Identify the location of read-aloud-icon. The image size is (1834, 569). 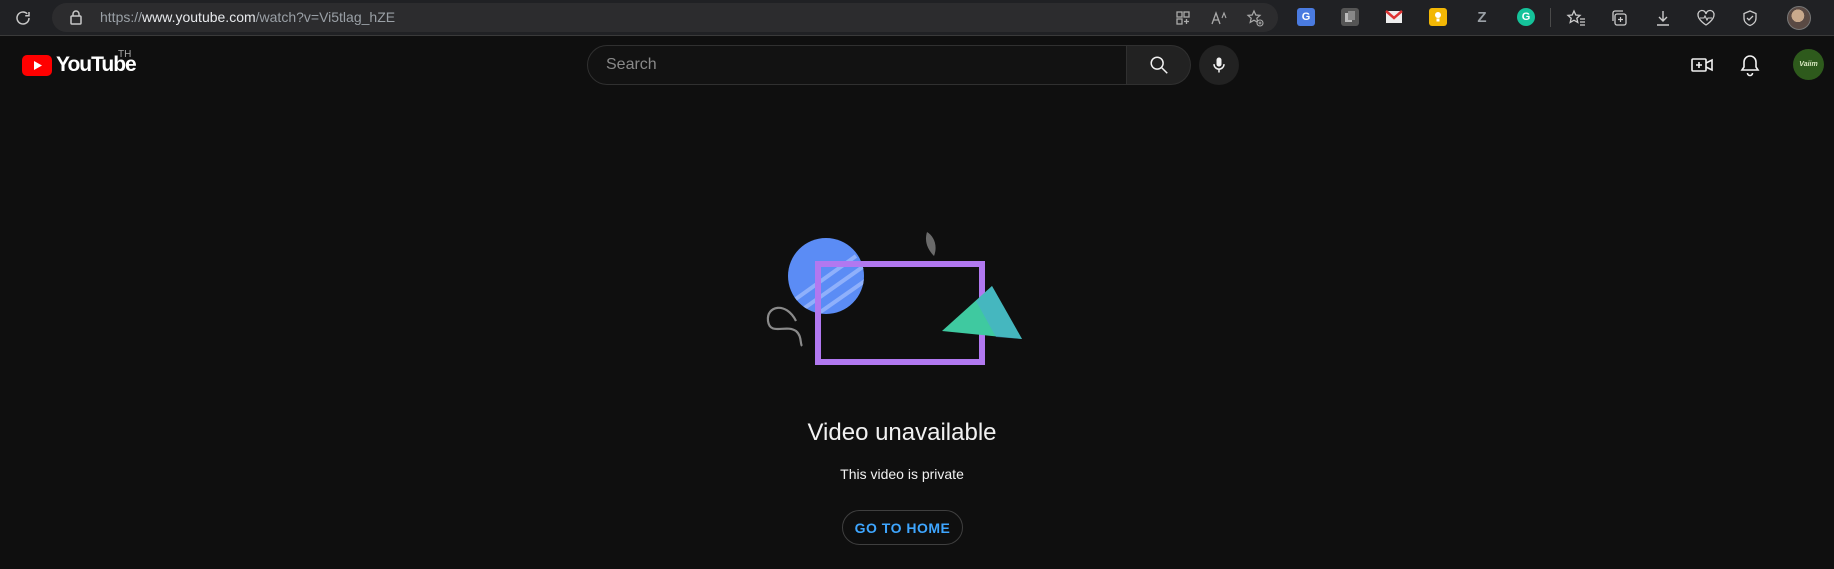
(1219, 18).